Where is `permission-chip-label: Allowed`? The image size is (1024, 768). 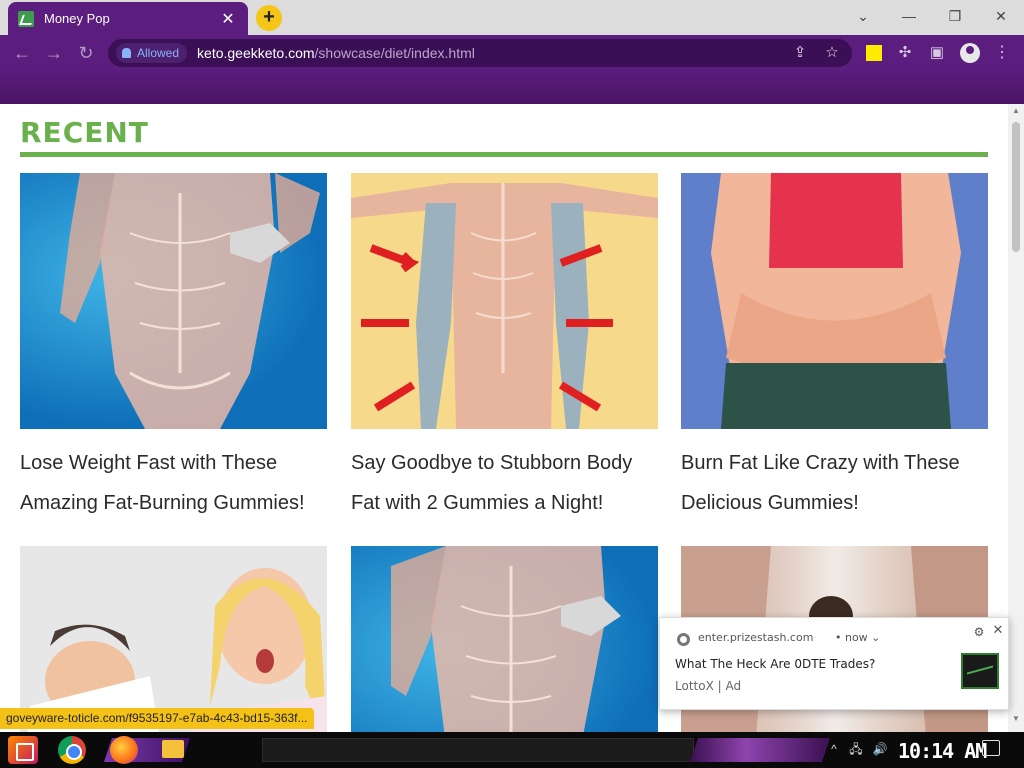
permission-chip-label: Allowed is located at coordinates (158, 53).